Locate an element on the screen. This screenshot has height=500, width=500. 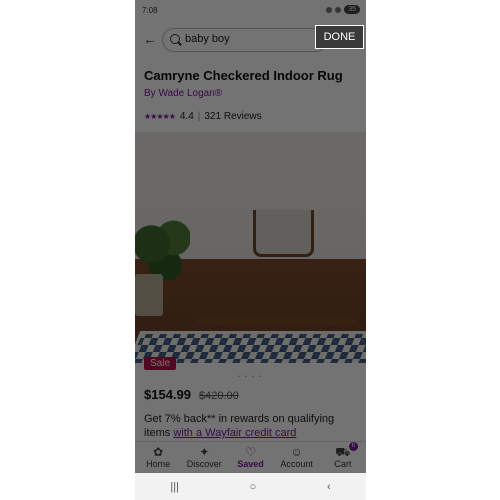
current-price: $154.99 is located at coordinates (167, 394).